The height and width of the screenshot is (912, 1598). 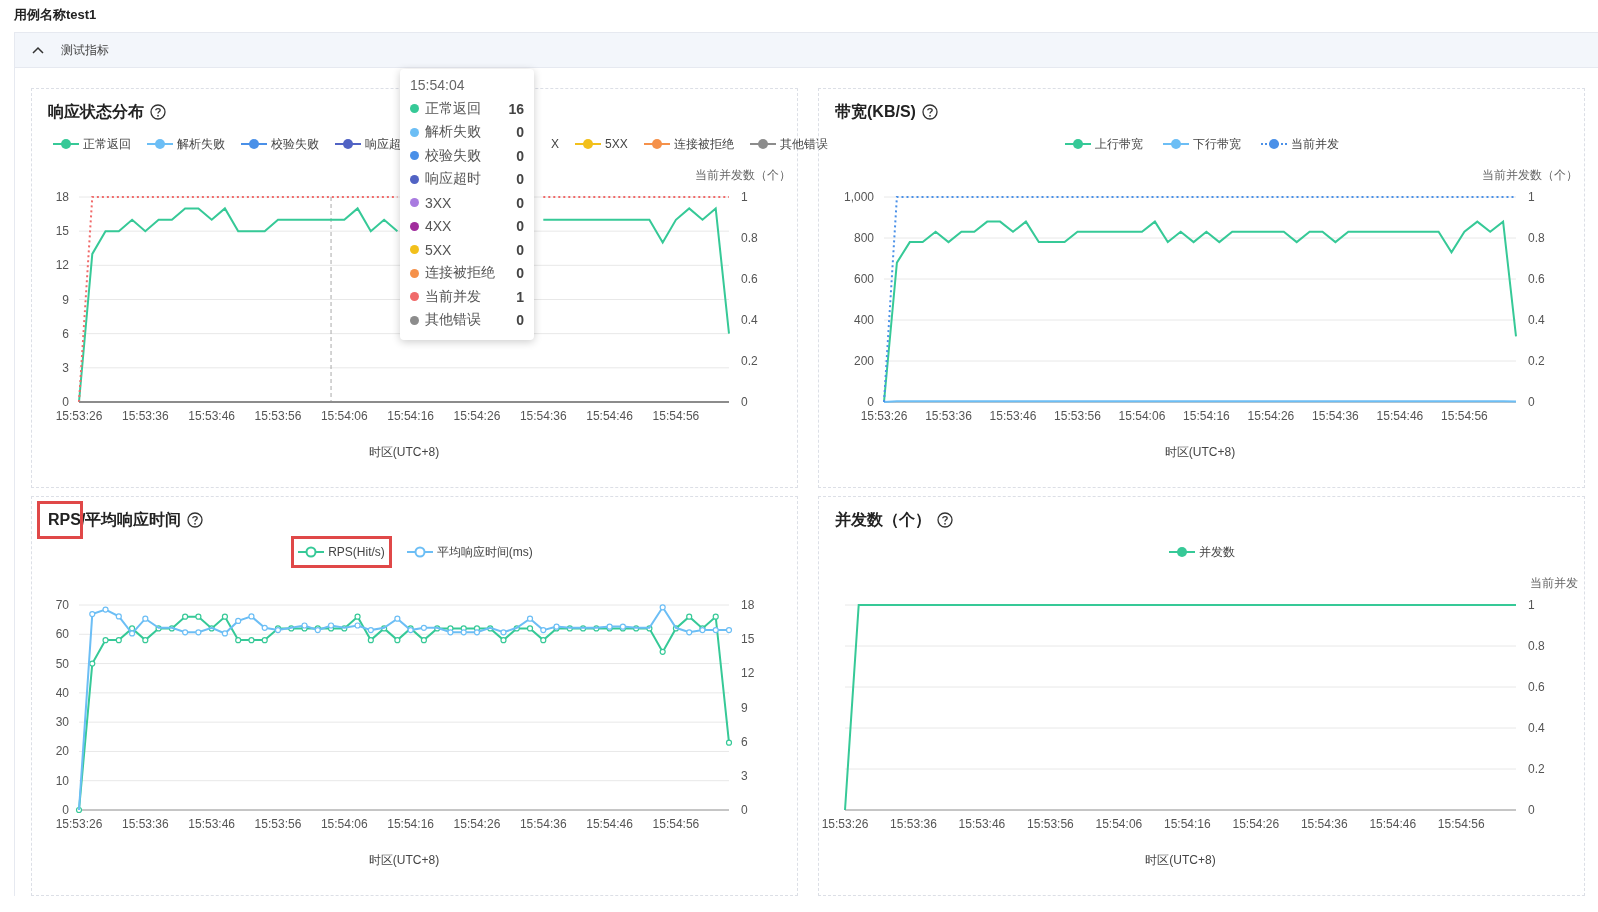 I want to click on tooltip-label: 其他错误, so click(x=453, y=320).